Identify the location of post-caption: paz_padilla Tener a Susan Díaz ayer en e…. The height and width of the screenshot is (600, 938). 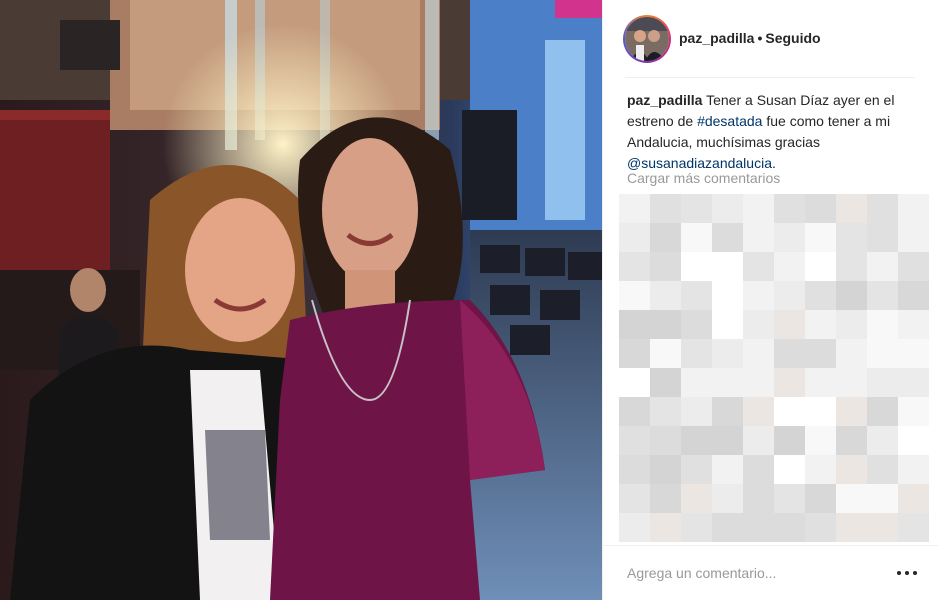
(772, 132).